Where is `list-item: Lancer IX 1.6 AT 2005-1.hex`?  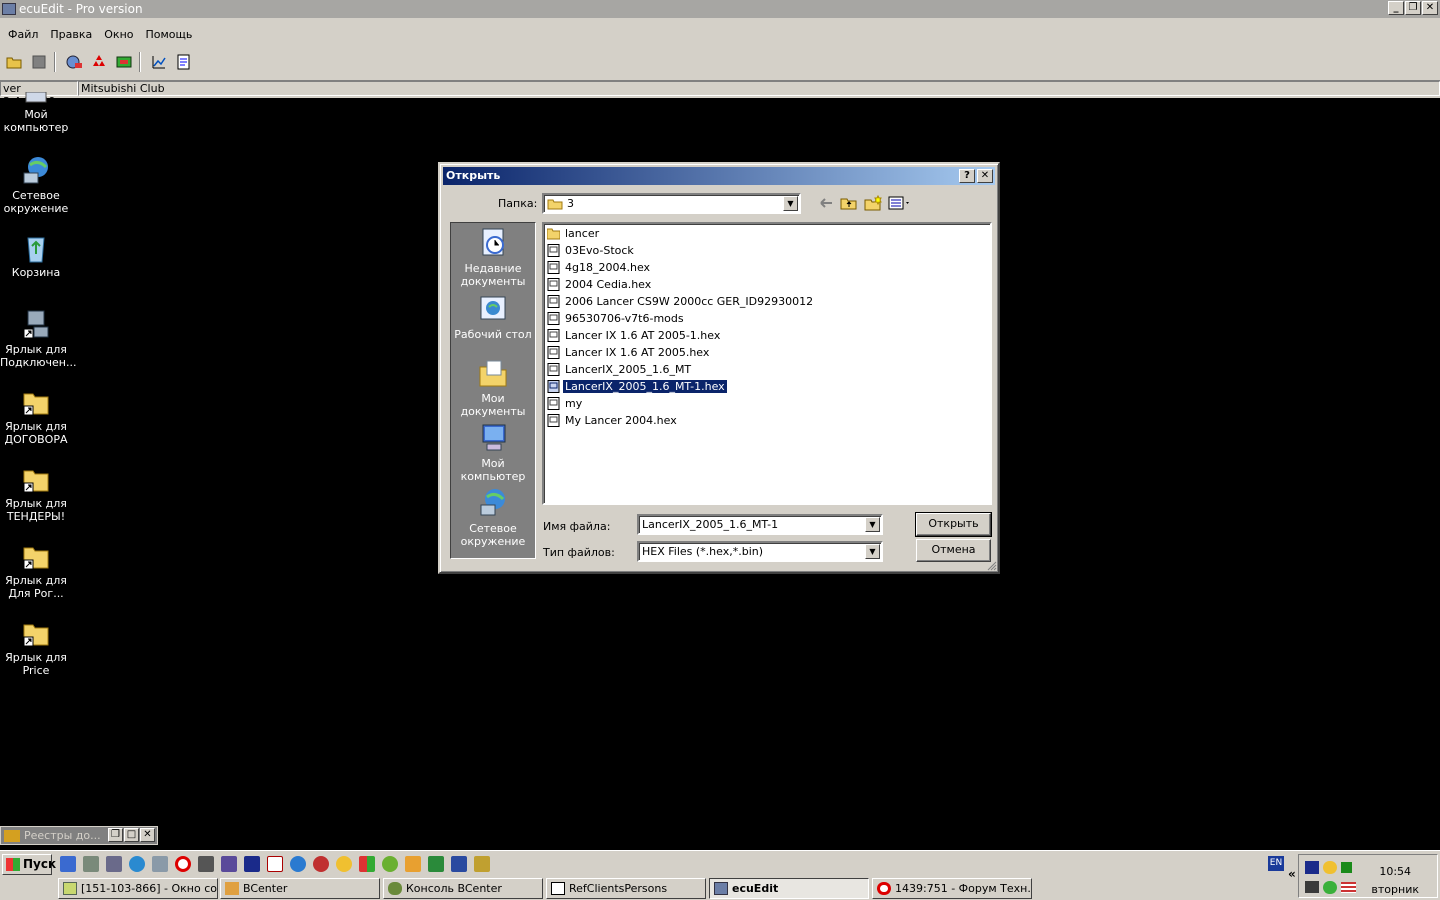
list-item: Lancer IX 1.6 AT 2005-1.hex is located at coordinates (634, 335).